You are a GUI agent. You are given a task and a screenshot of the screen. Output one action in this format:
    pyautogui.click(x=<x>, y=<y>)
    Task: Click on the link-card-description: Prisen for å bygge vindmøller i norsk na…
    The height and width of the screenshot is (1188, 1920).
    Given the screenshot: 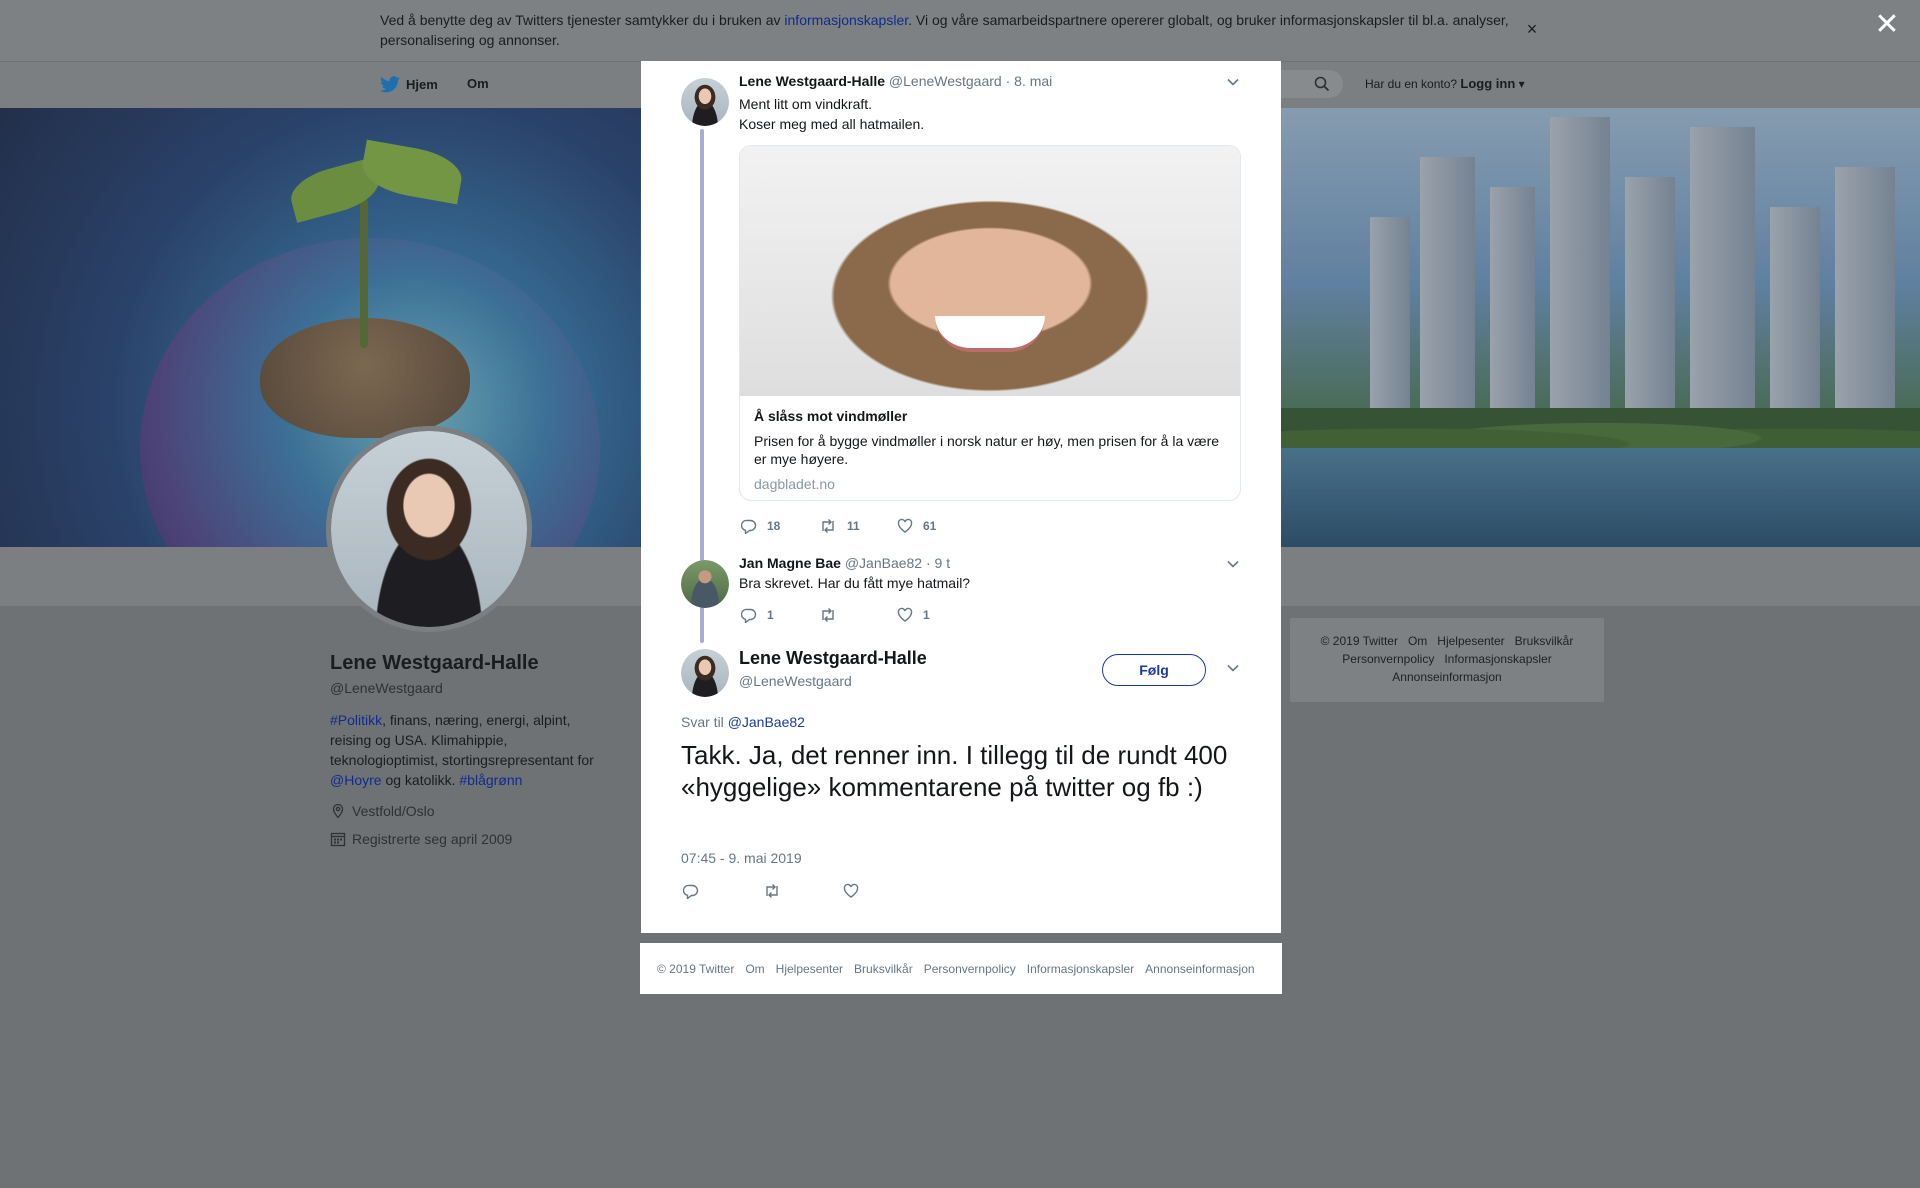 What is the action you would take?
    pyautogui.click(x=987, y=450)
    